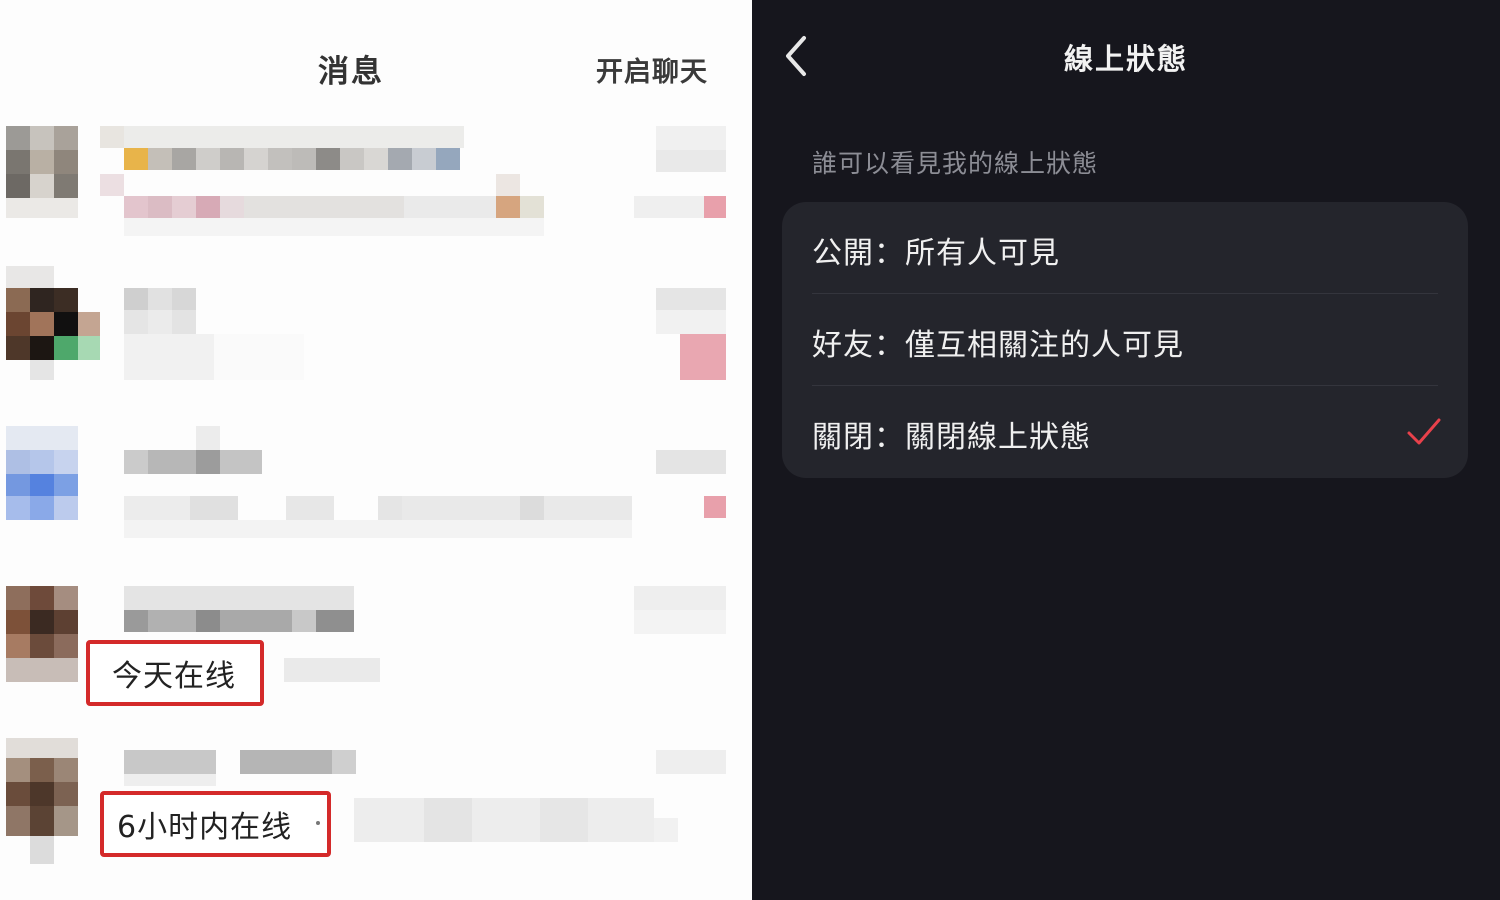 The width and height of the screenshot is (1500, 900). I want to click on checkmark-icon, so click(1424, 431).